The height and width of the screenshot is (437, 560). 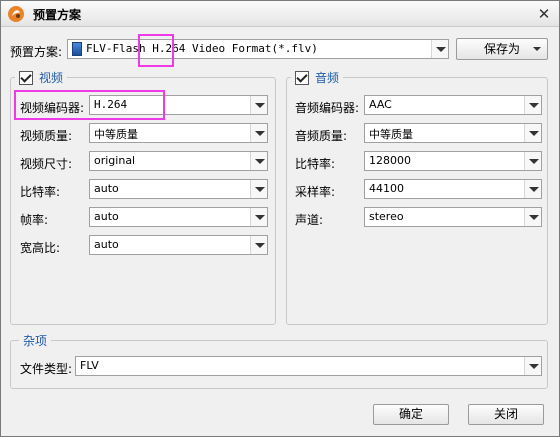 I want to click on video-aspect-label: 宽高比:, so click(x=40, y=248).